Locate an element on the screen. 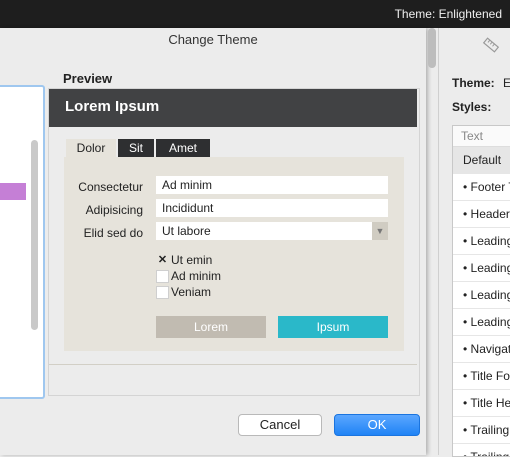 The width and height of the screenshot is (510, 457). style-row: • Navigat is located at coordinates (481, 349).